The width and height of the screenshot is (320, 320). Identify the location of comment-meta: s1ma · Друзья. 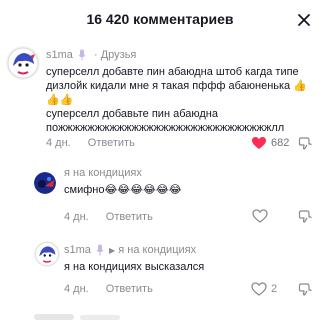
(91, 55).